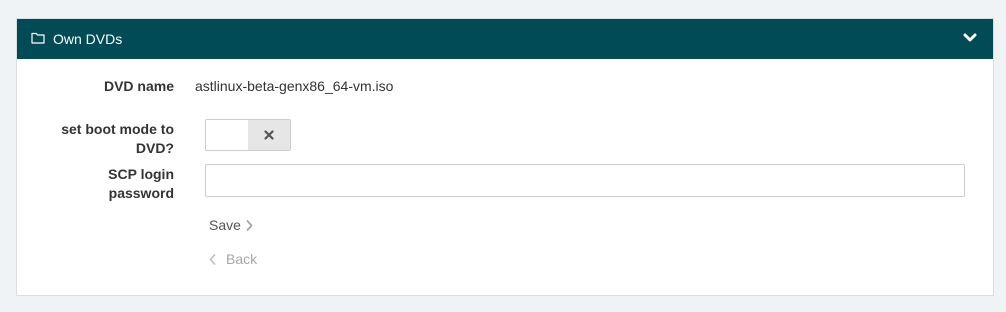 Image resolution: width=1006 pixels, height=312 pixels. I want to click on boot-mode-label: set boot mode to DVD?, so click(117, 138).